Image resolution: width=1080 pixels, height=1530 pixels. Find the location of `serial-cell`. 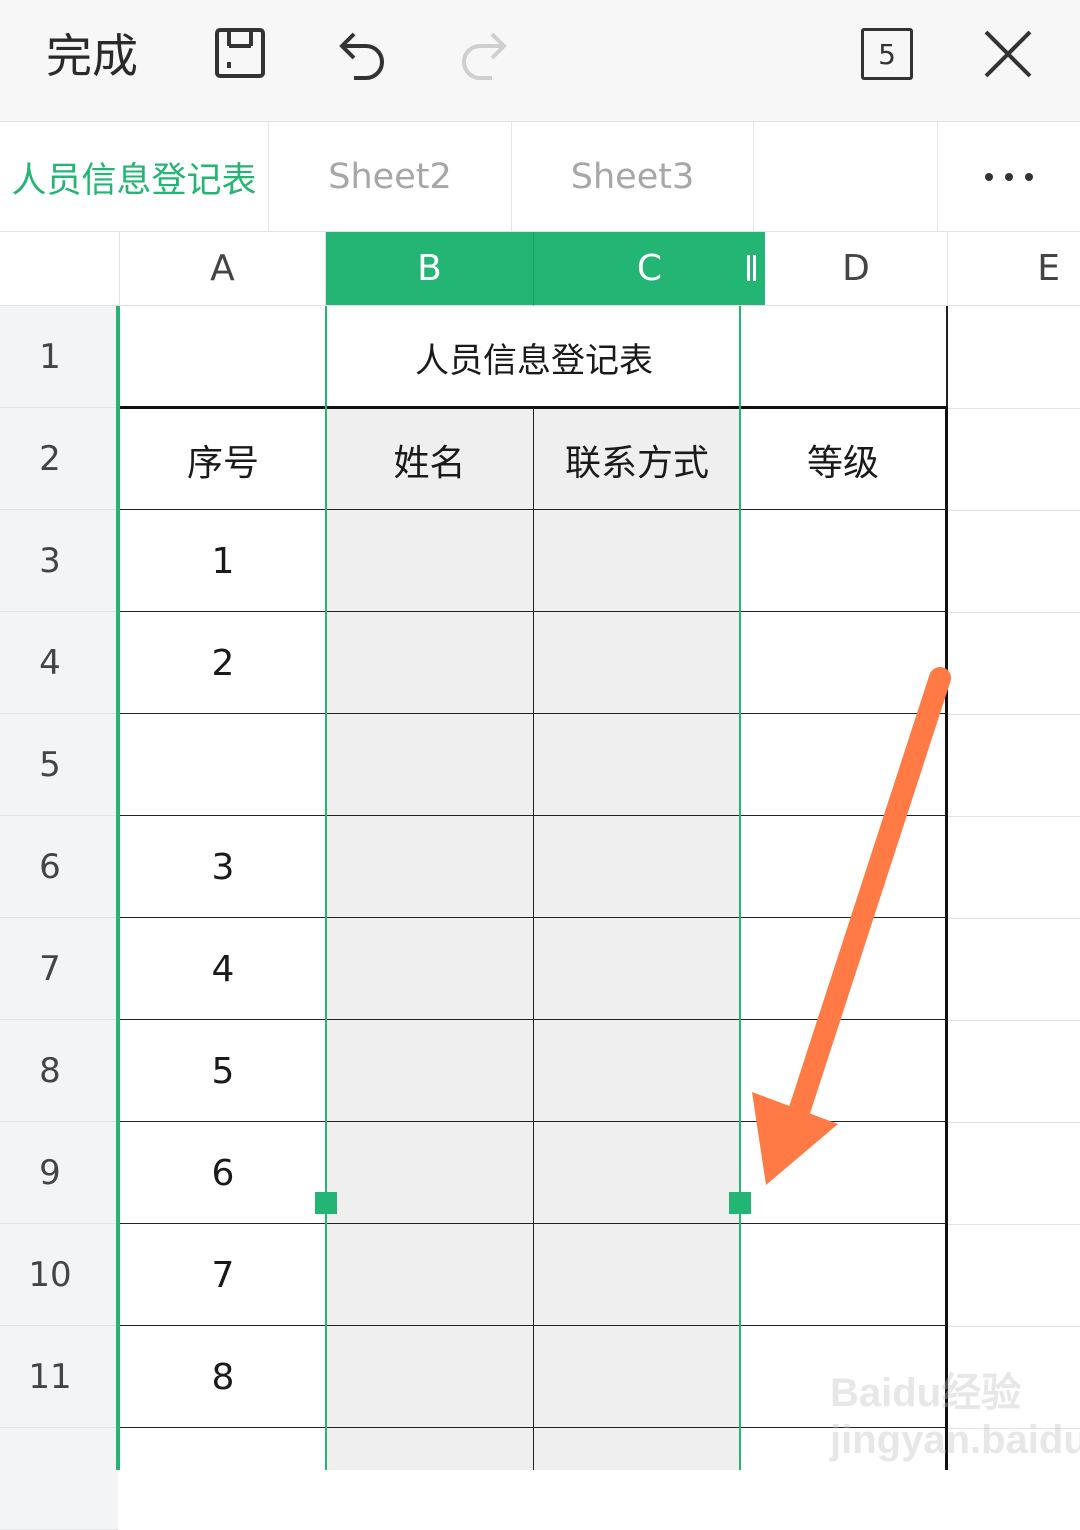

serial-cell is located at coordinates (223, 765).